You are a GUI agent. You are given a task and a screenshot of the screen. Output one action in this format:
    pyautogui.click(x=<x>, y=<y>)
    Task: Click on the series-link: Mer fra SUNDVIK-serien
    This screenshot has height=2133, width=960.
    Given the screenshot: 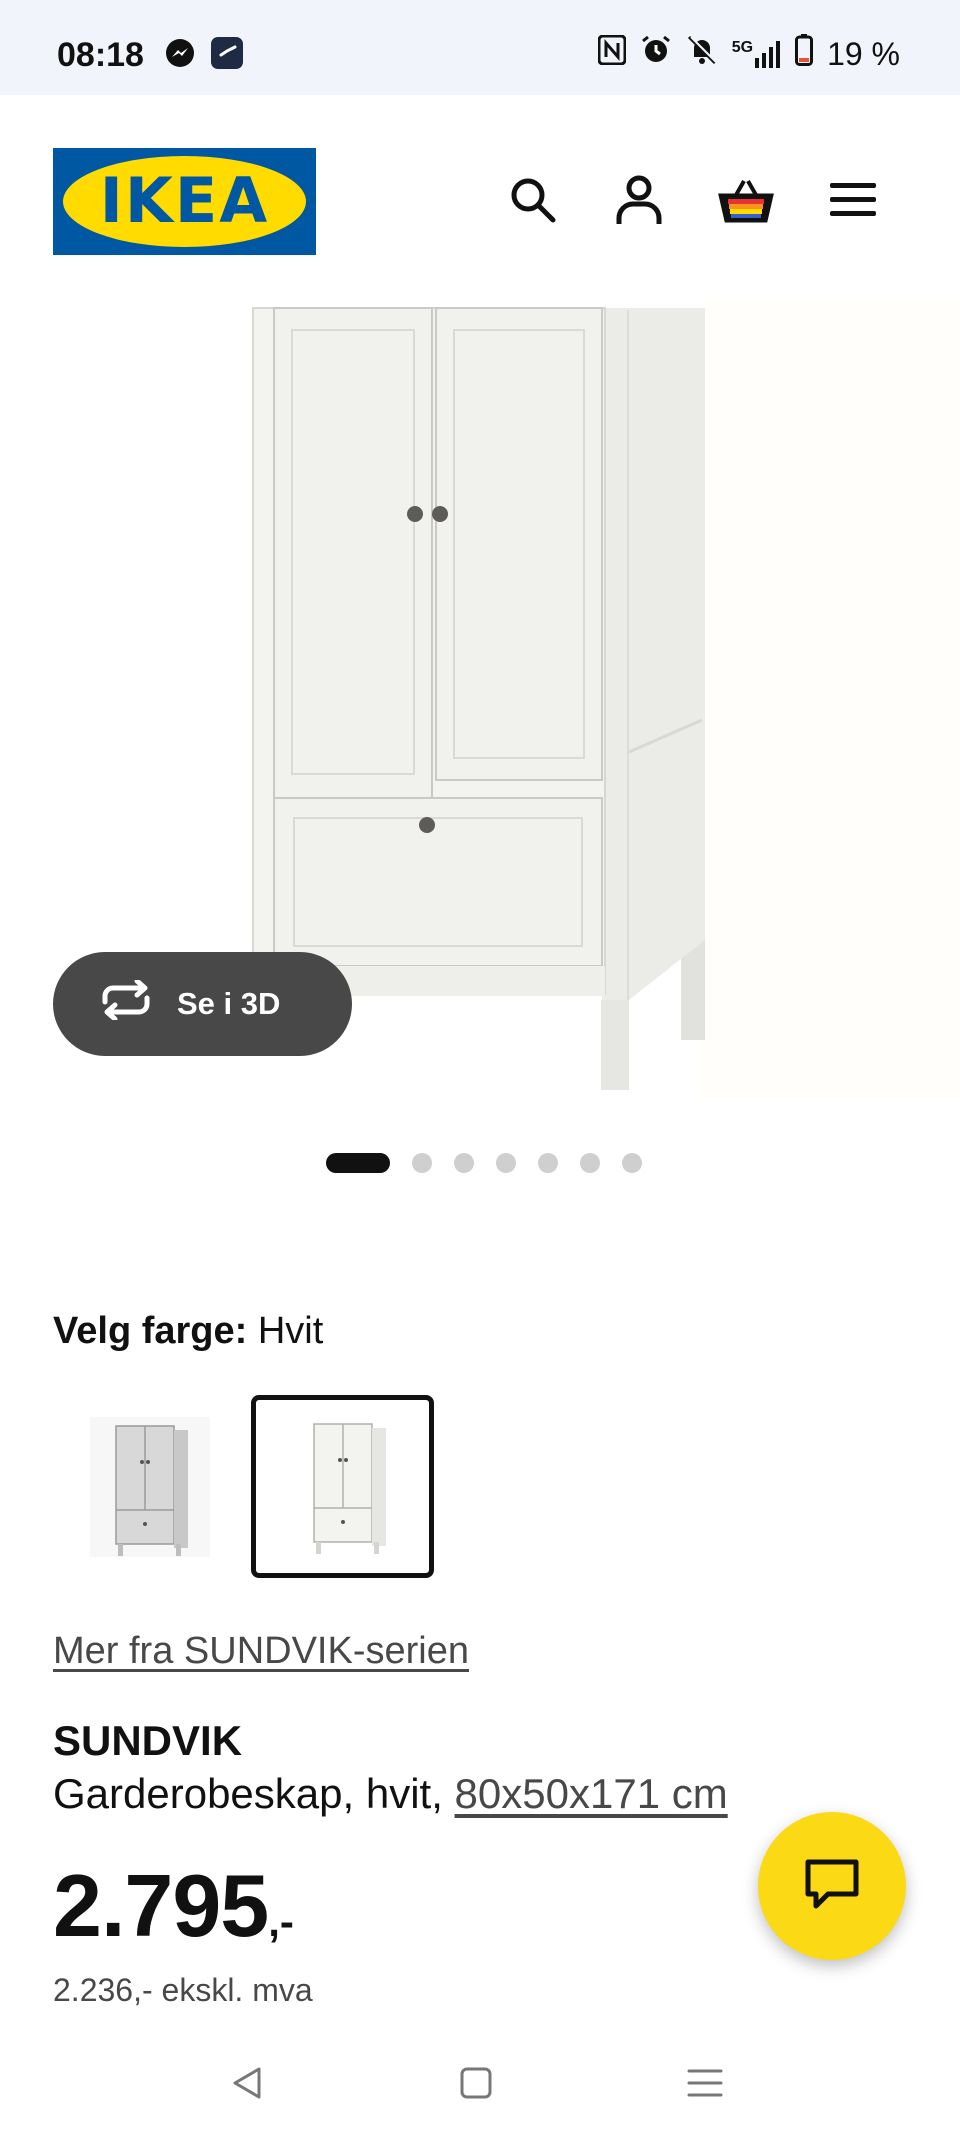 What is the action you would take?
    pyautogui.click(x=261, y=1651)
    